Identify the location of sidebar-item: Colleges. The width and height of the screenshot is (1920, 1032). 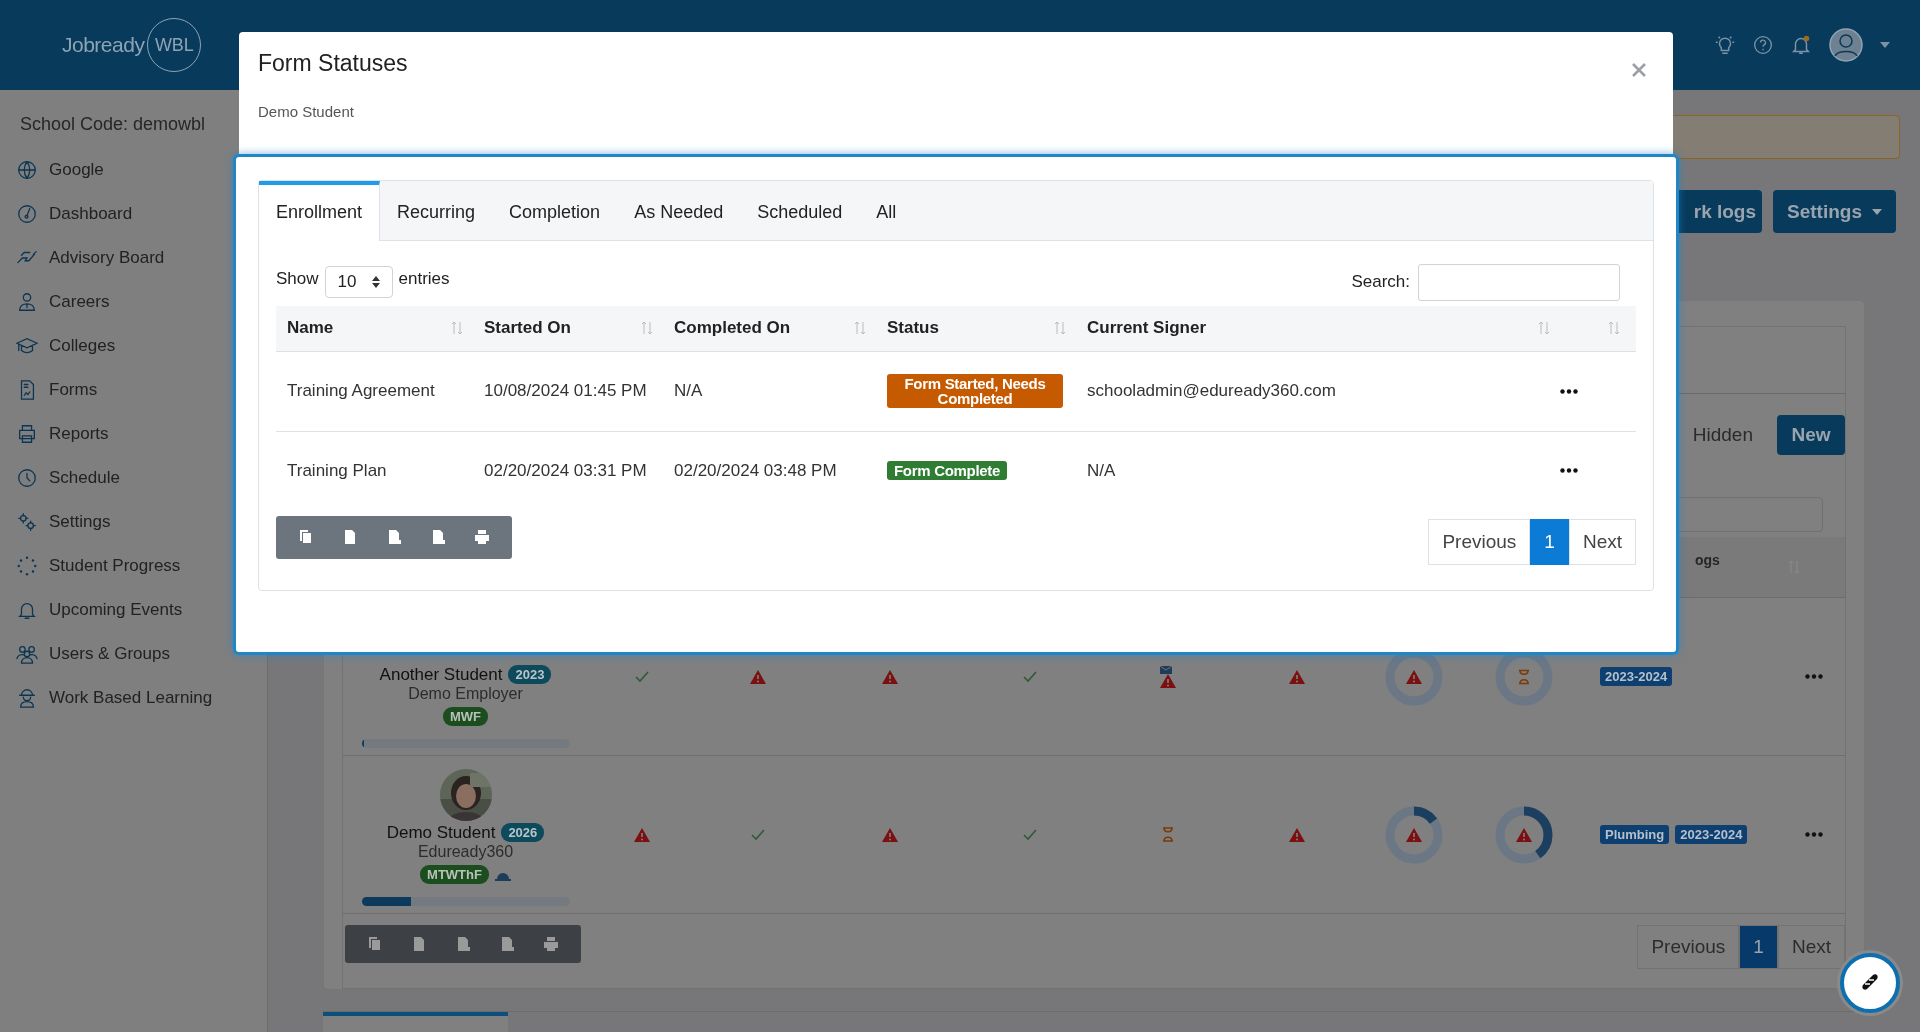
(133, 346).